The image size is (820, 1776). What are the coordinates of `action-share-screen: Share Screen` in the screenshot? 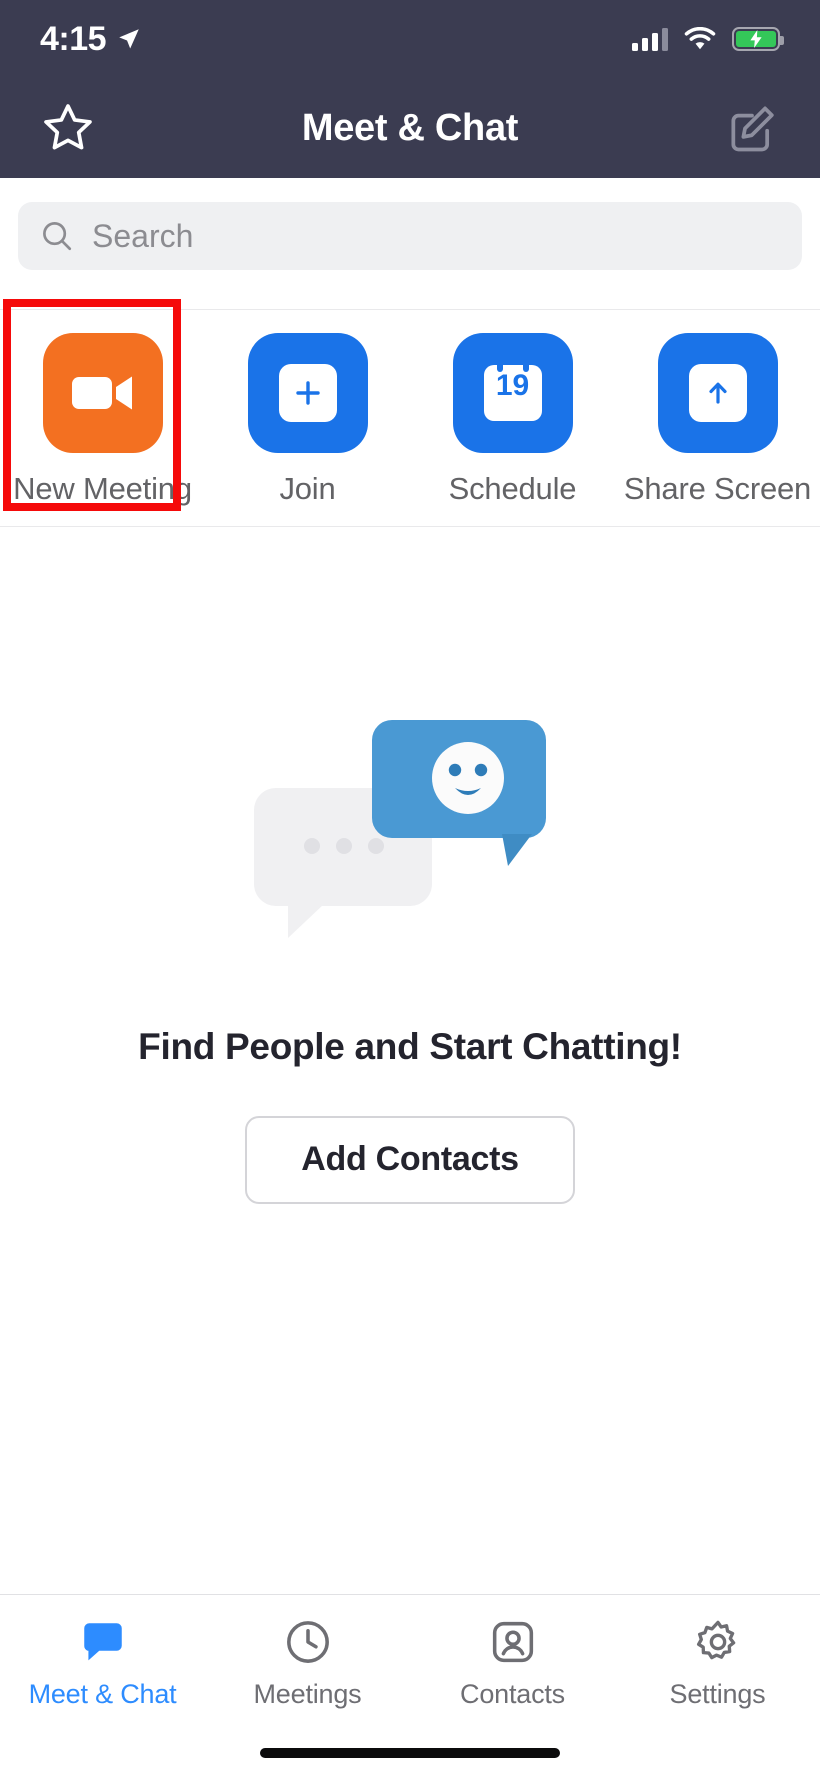 It's located at (717, 418).